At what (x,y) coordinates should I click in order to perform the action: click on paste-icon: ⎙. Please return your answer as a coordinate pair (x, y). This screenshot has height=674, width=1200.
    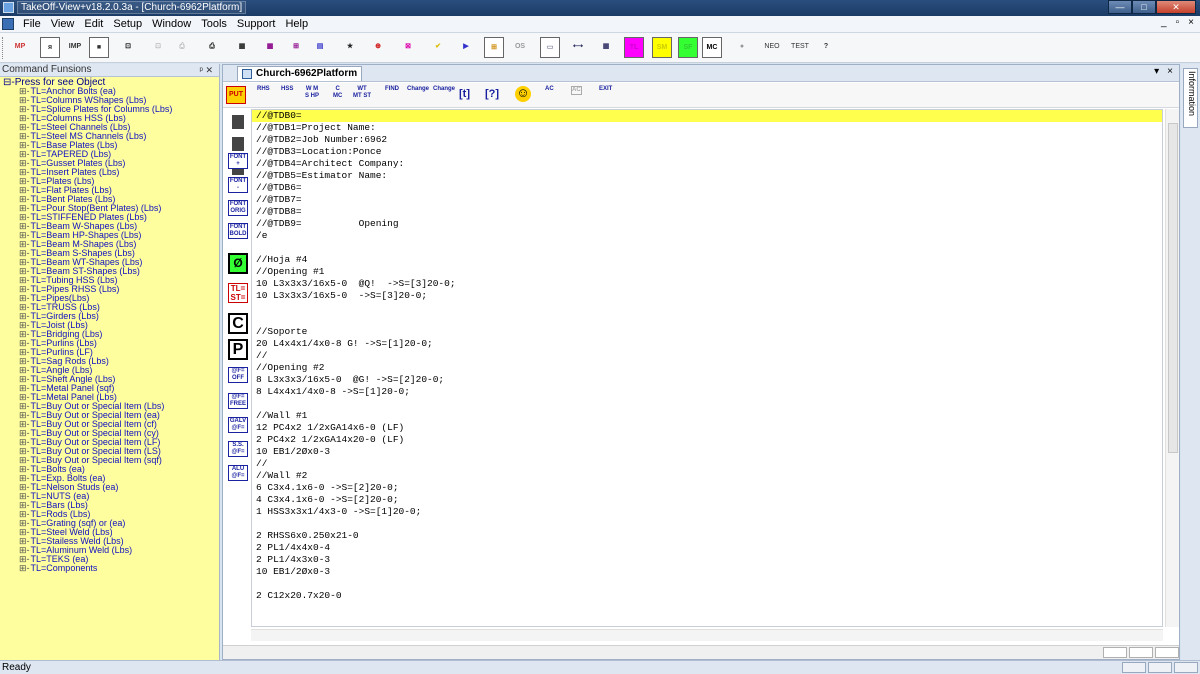
    Looking at the image, I should click on (182, 47).